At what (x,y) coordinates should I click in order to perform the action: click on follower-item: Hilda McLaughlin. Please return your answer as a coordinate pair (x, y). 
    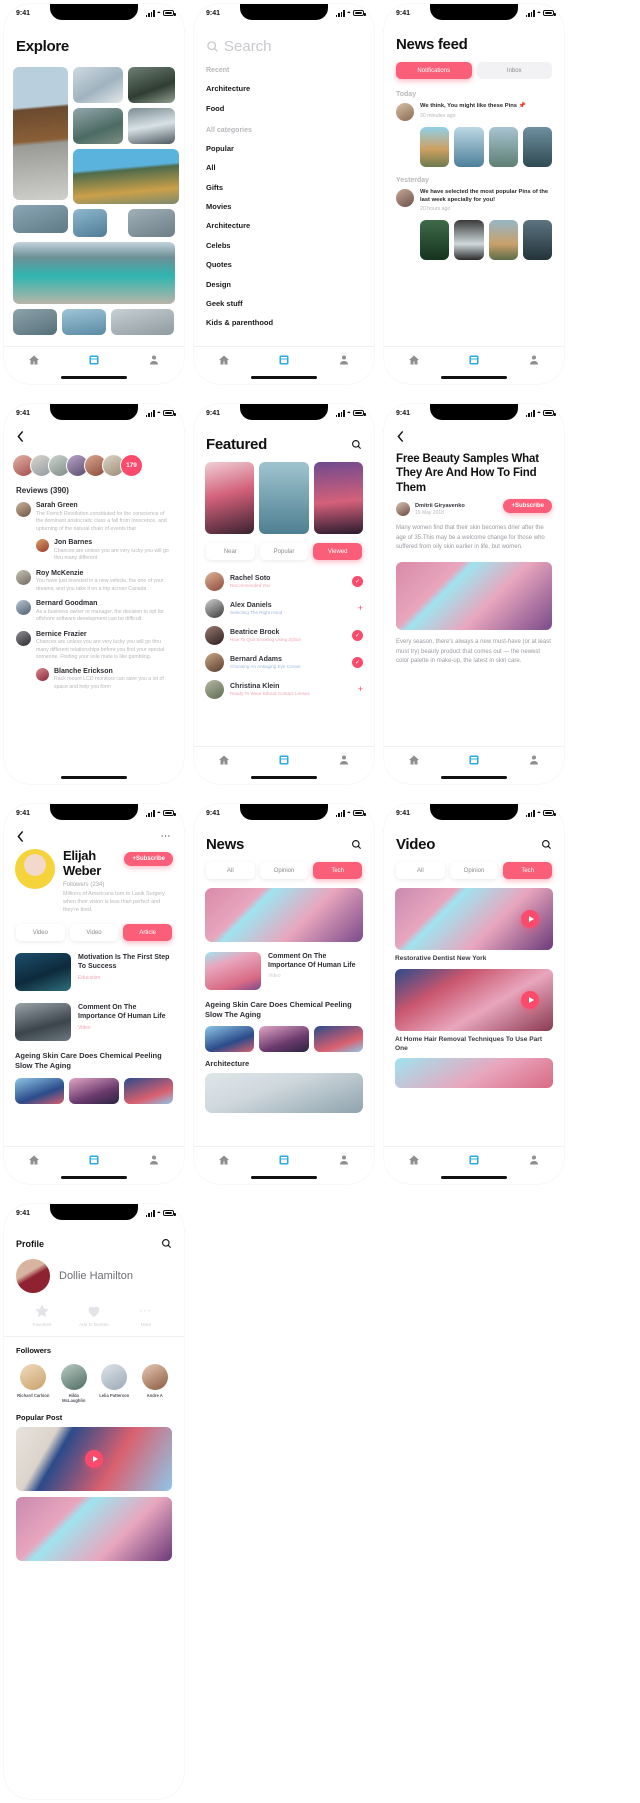
    Looking at the image, I should click on (74, 1383).